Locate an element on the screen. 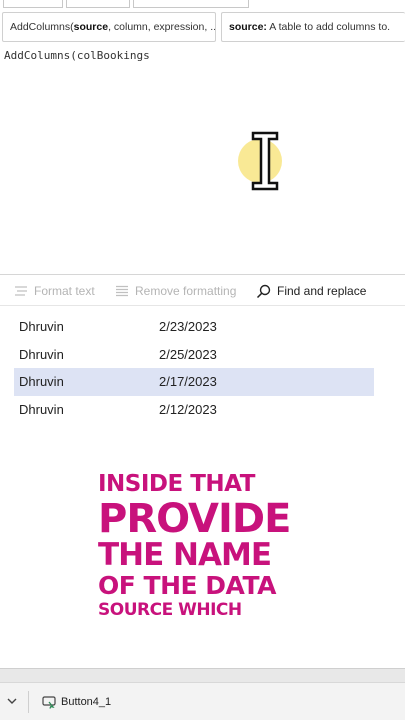 The height and width of the screenshot is (720, 405). horizontal-scrollbar is located at coordinates (202, 675).